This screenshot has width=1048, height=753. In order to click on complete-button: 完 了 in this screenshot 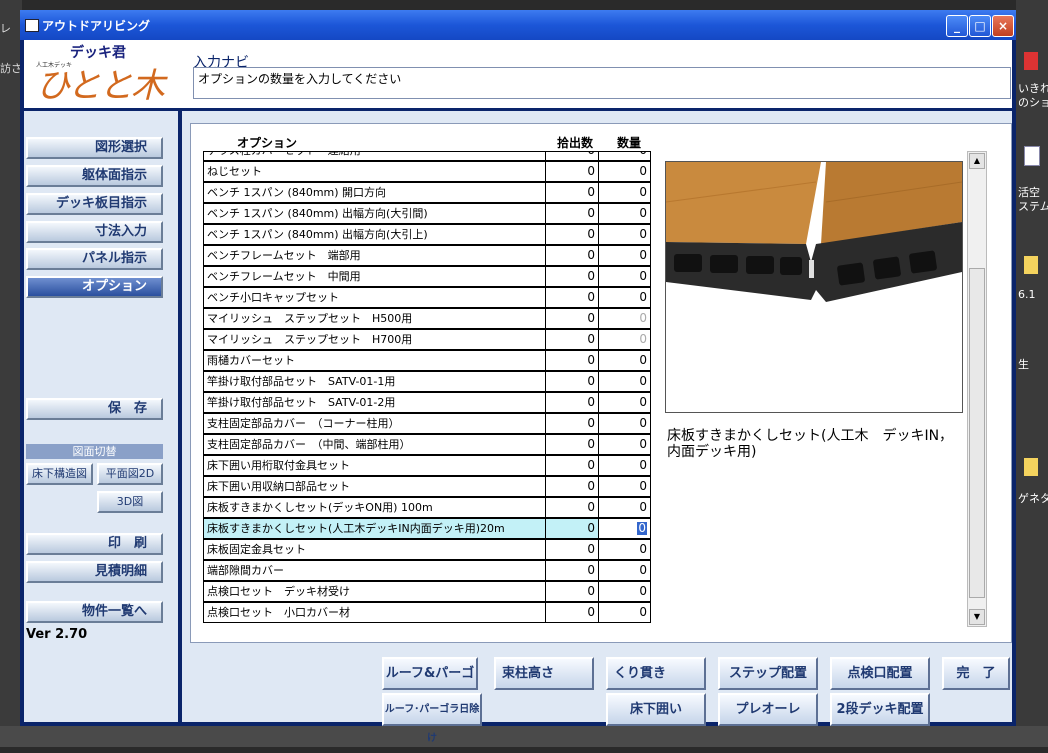, I will do `click(976, 673)`.